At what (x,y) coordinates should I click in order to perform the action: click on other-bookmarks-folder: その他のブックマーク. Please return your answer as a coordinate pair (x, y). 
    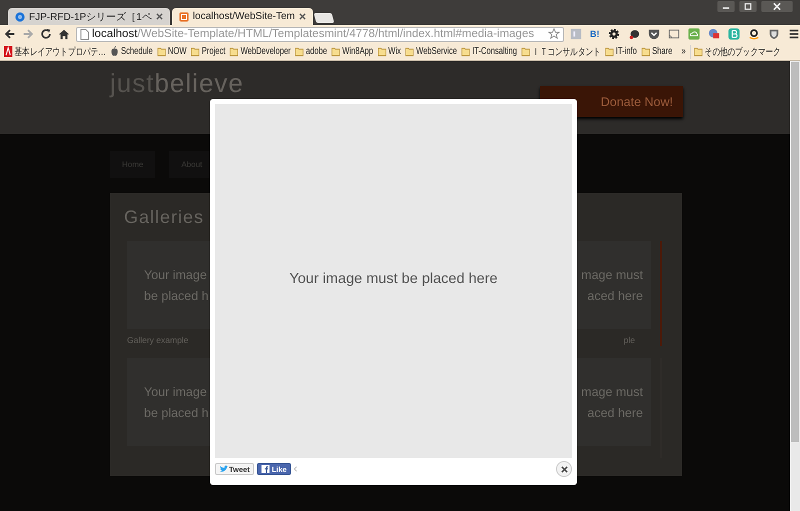
    Looking at the image, I should click on (735, 51).